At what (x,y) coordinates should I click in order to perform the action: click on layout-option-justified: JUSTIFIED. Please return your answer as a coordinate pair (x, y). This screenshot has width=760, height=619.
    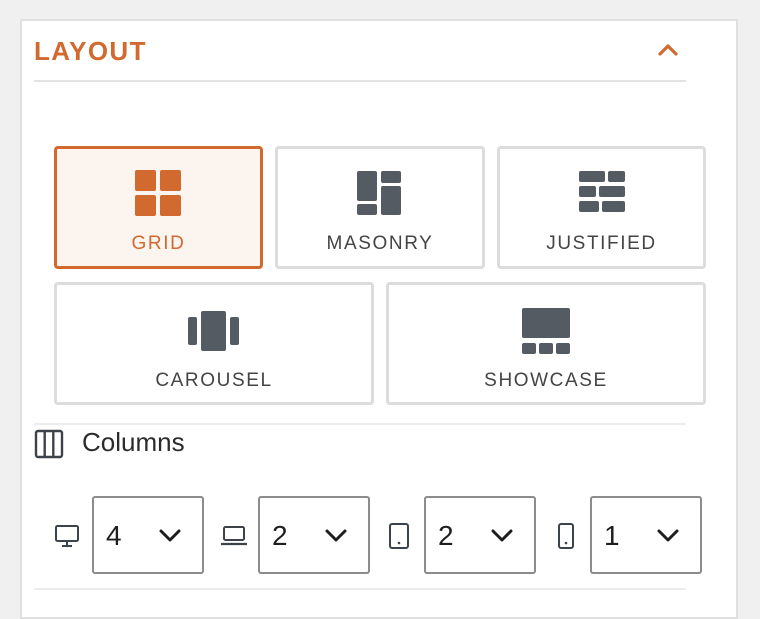
    Looking at the image, I should click on (601, 207).